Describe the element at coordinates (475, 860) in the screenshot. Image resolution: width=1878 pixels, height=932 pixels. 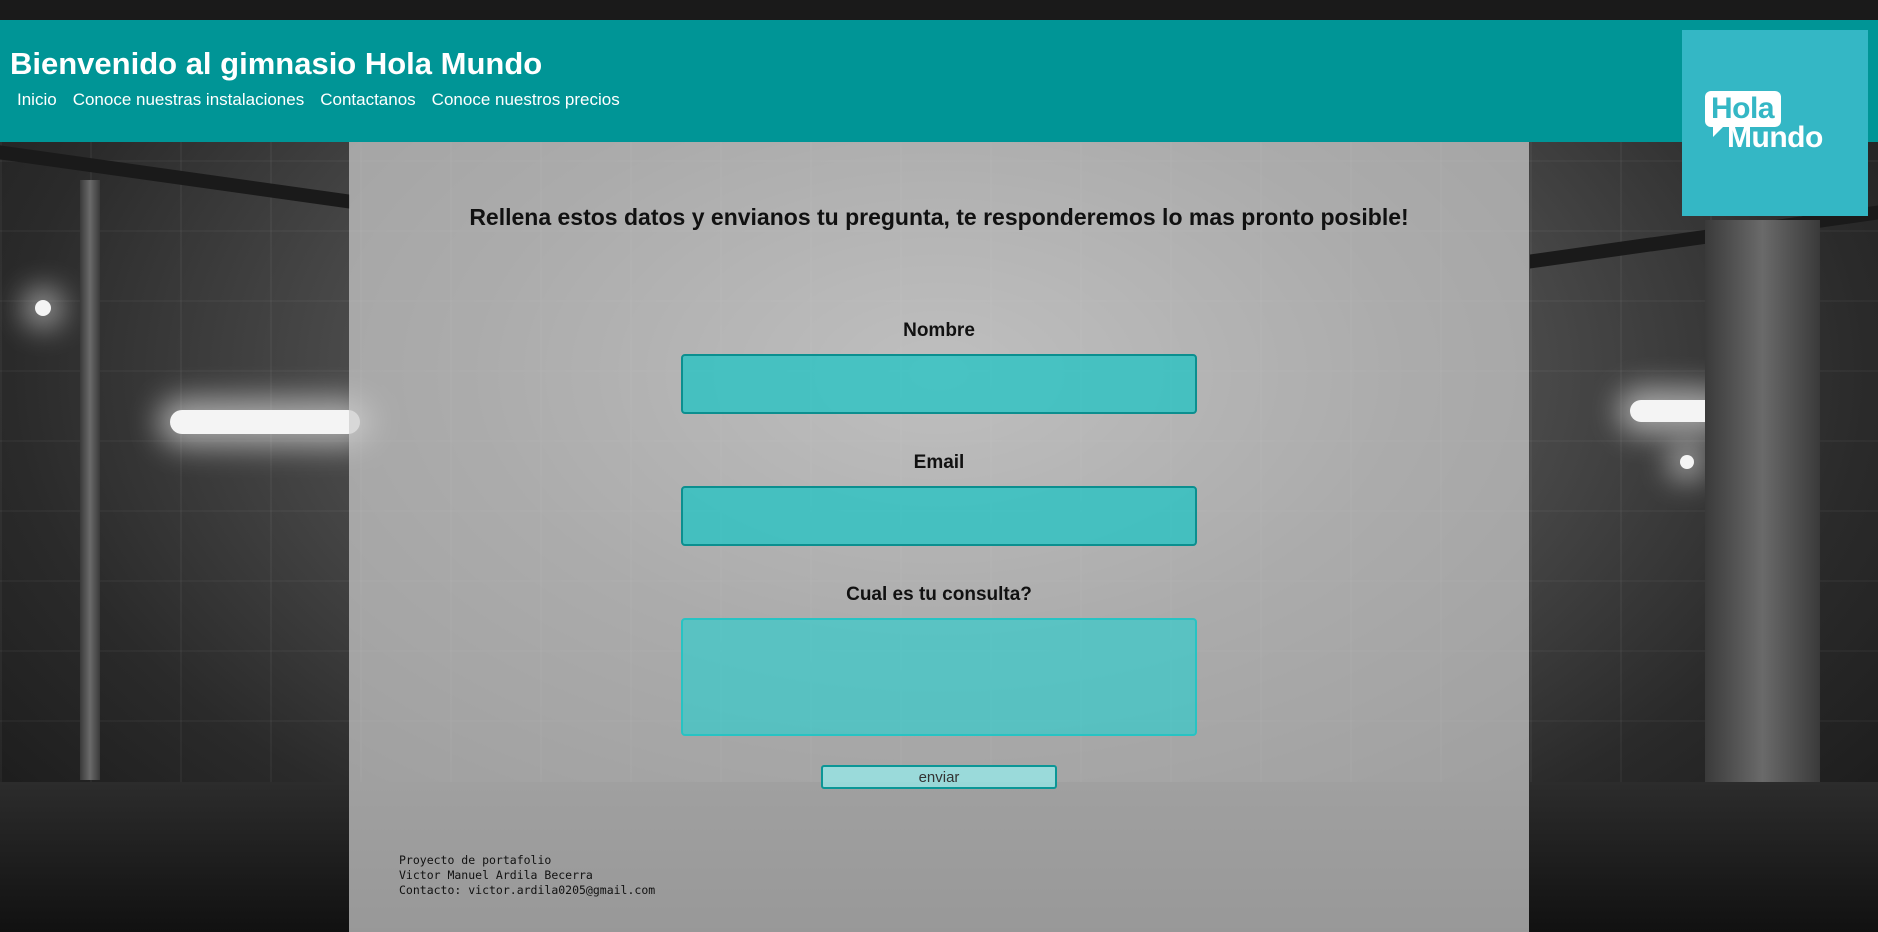
I see `footer-project-line: Proyecto de portafolio` at that location.